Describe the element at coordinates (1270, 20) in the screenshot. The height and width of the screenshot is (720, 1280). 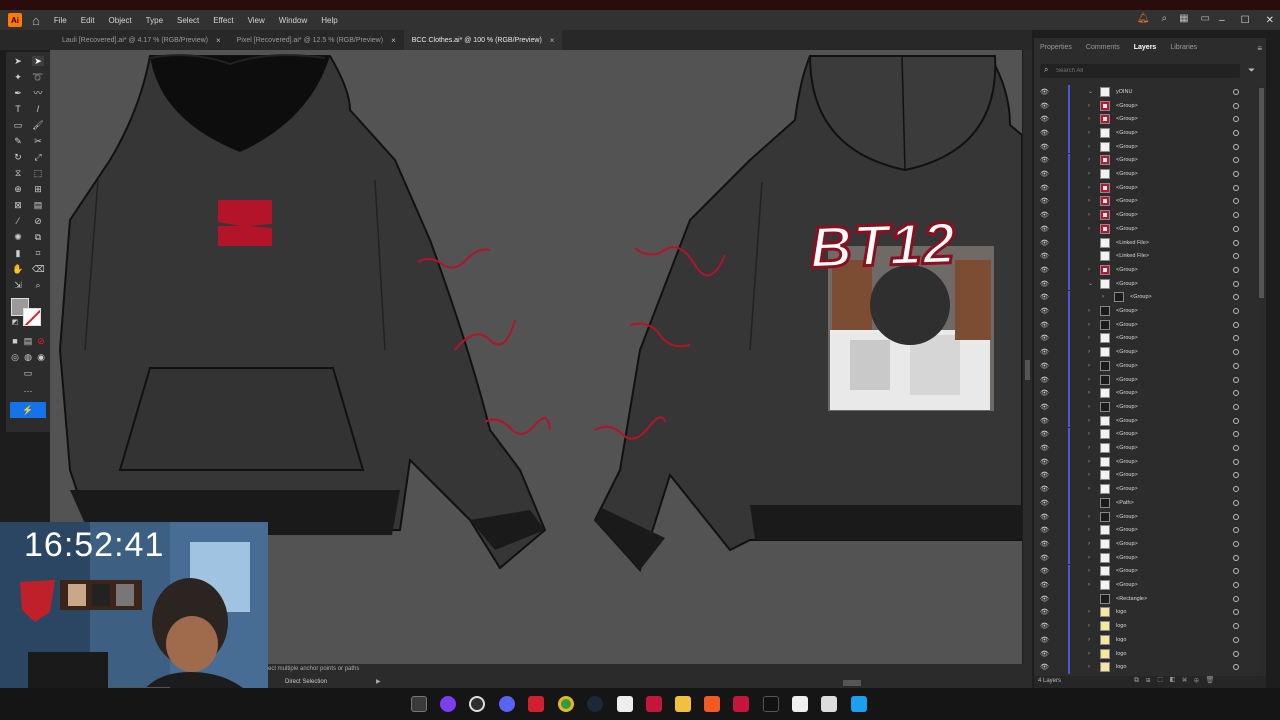
I see `close-icon: ✕` at that location.